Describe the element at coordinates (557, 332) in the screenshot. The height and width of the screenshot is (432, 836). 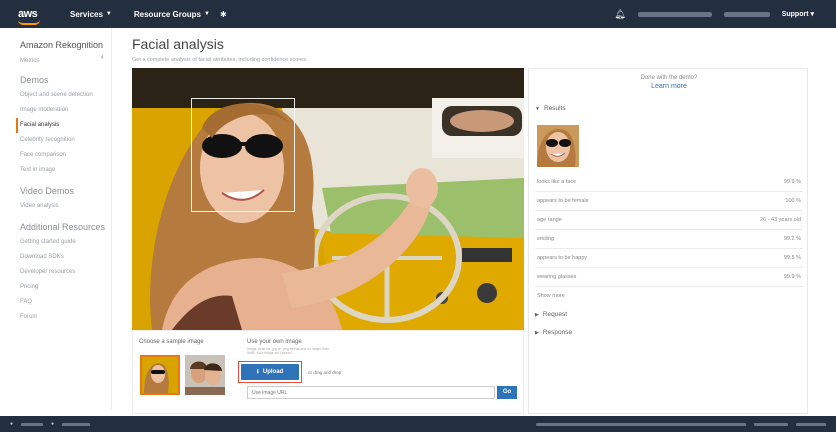
I see `response-heading: Response` at that location.